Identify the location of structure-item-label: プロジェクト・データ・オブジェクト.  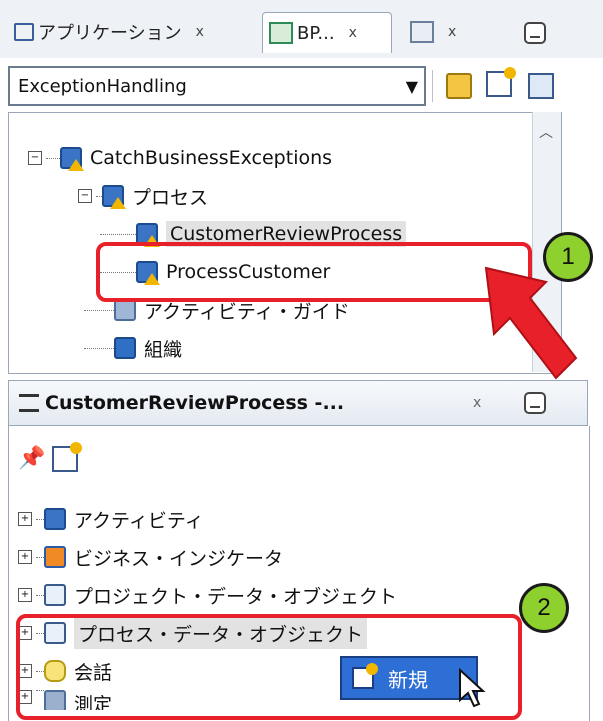
(236, 596).